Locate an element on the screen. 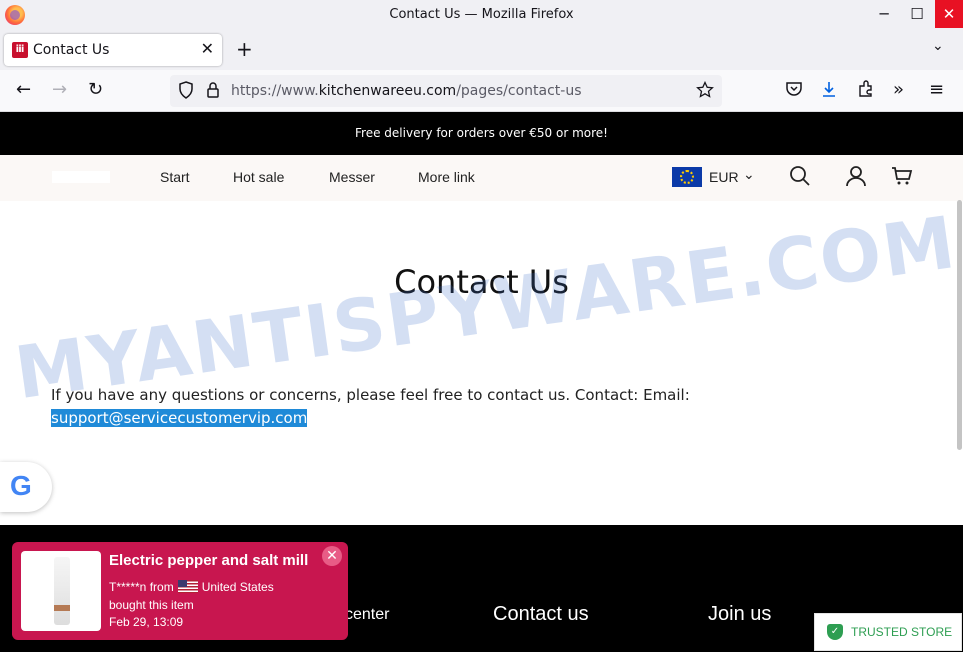 This screenshot has width=963, height=652. close-window-button: ✕ is located at coordinates (949, 14).